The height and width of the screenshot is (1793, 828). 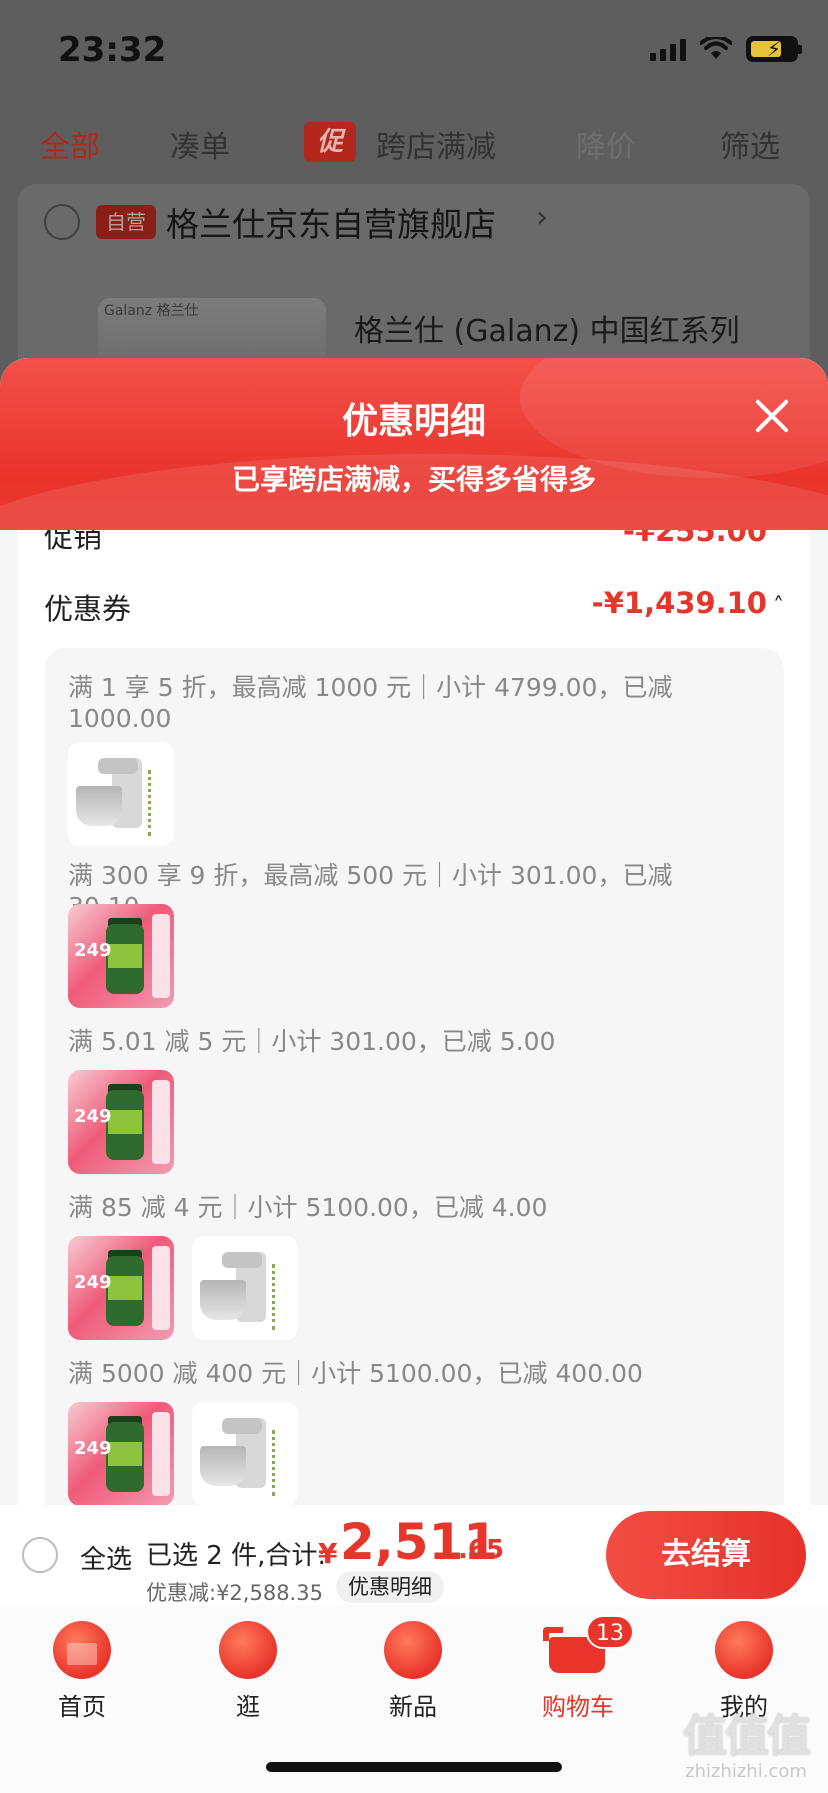 What do you see at coordinates (481, 1550) in the screenshot?
I see `total-price-decimal: .65` at bounding box center [481, 1550].